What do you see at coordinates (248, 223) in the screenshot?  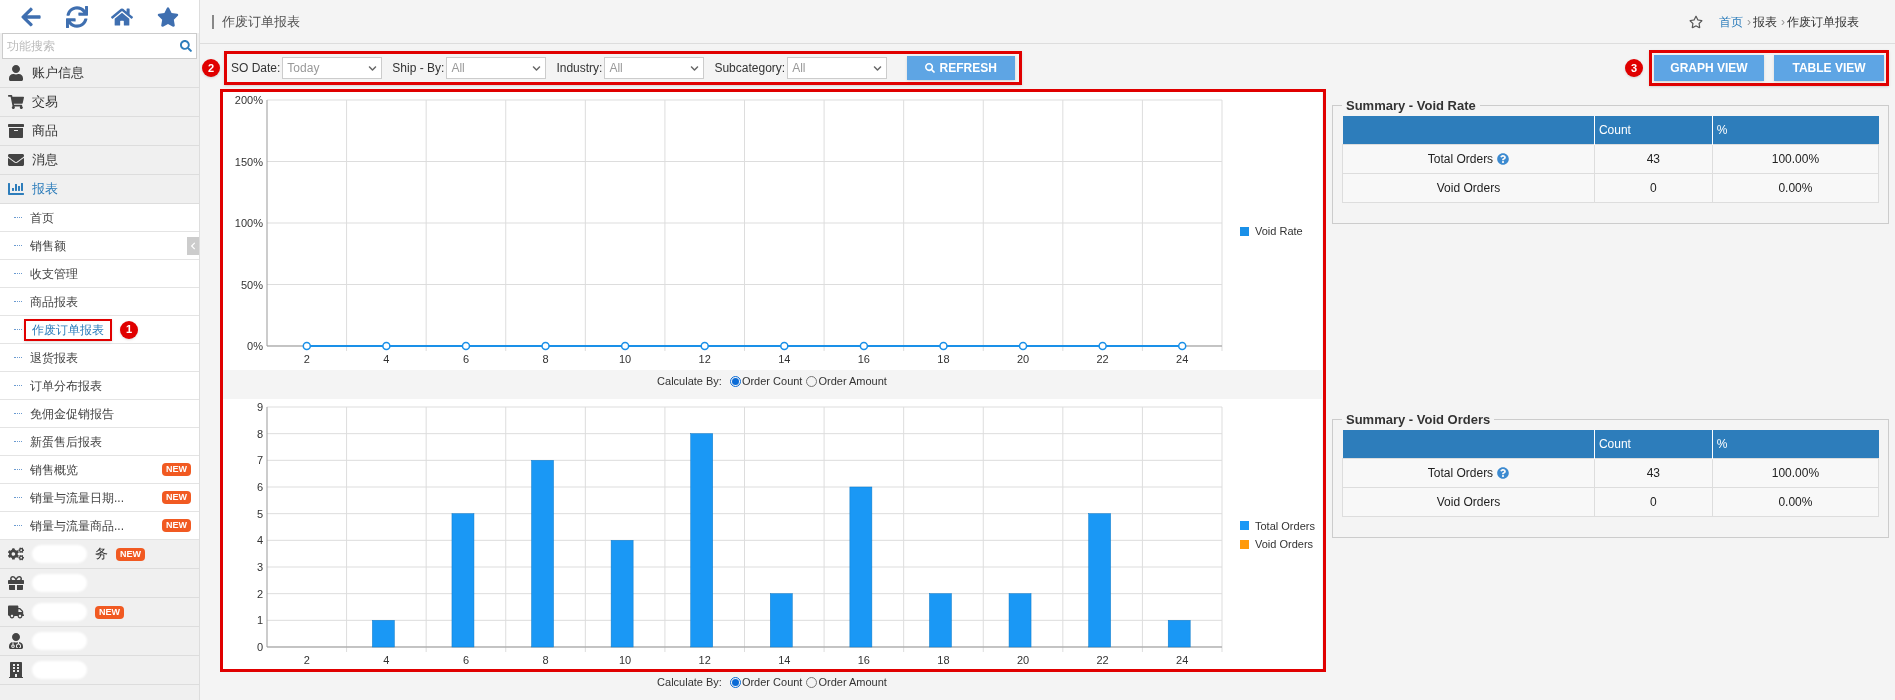 I see `y-tick-label: 100%` at bounding box center [248, 223].